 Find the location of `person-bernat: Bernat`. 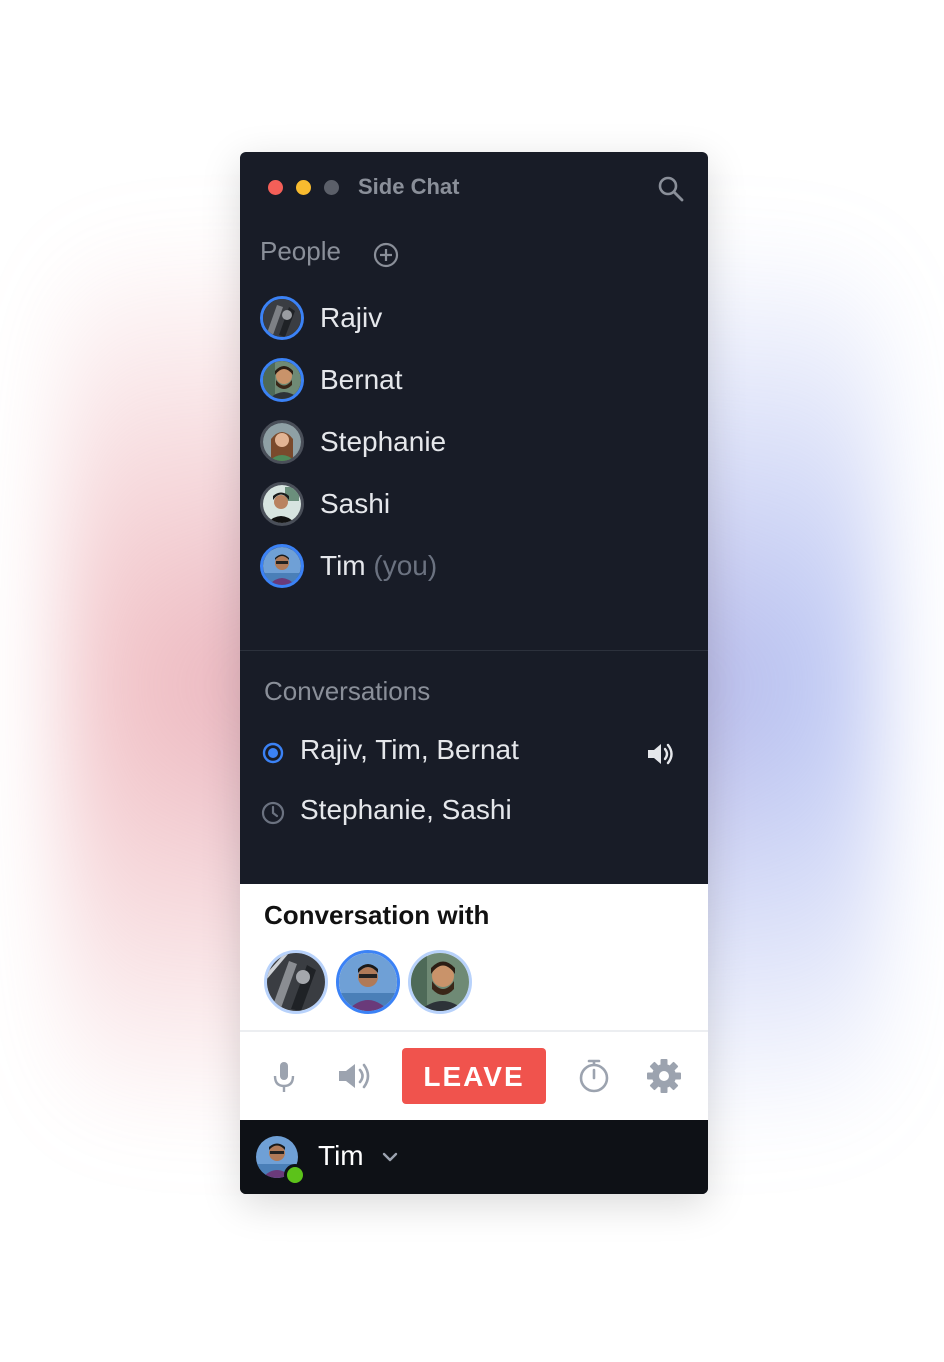

person-bernat: Bernat is located at coordinates (470, 382).